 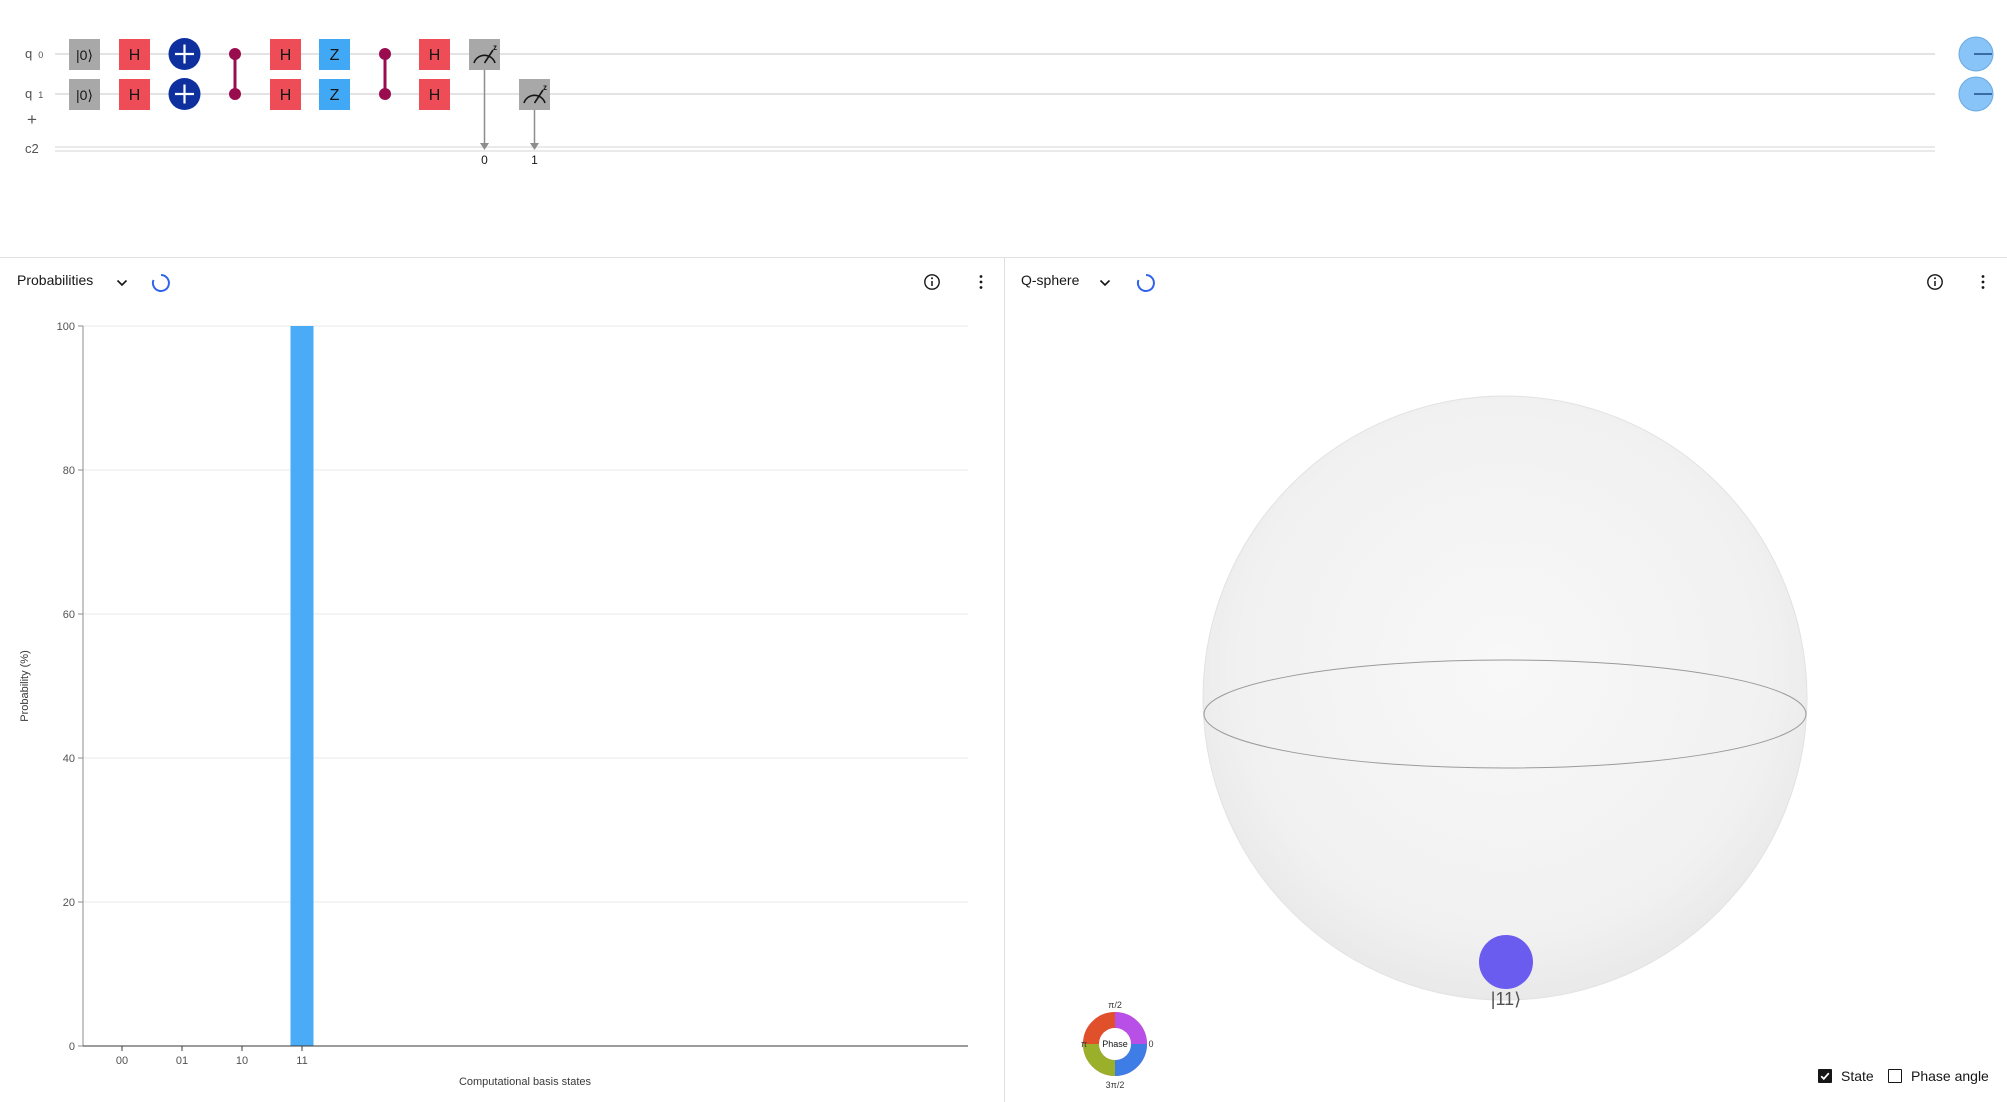 I want to click on z-gate-q1: Z, so click(x=334, y=94).